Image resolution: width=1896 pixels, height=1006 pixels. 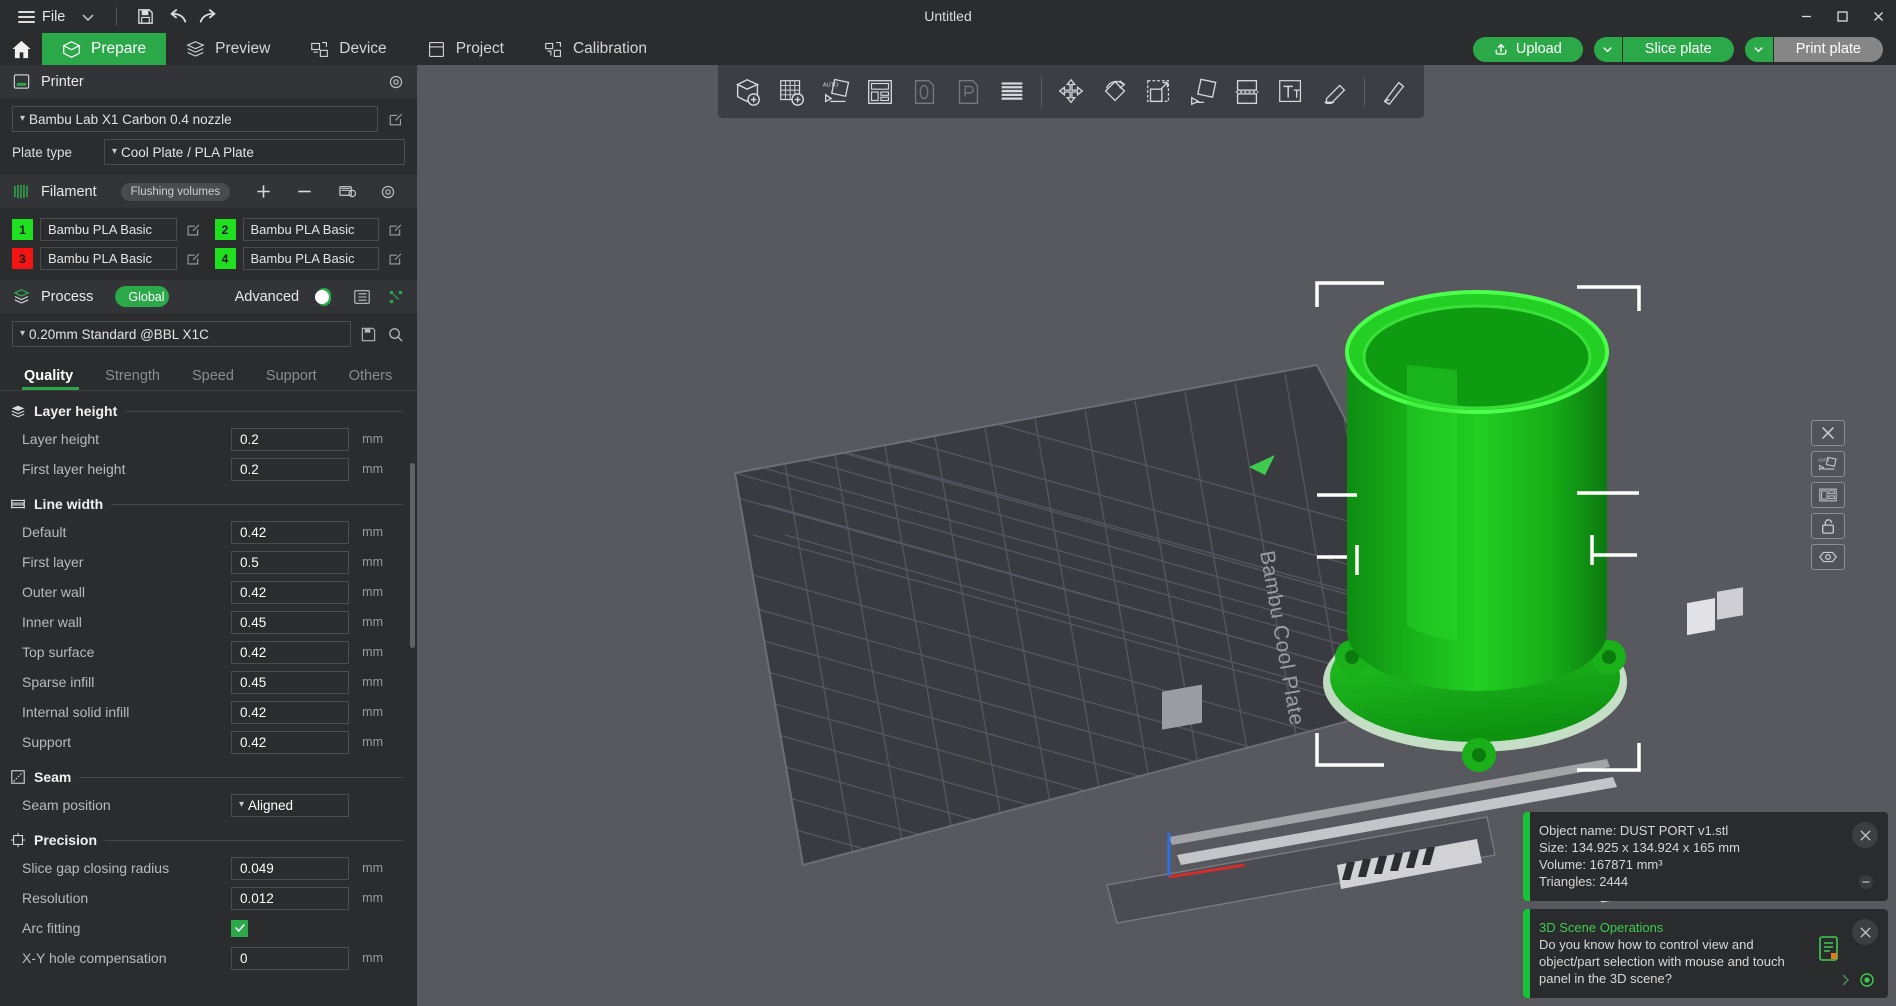 I want to click on tab-strength: Strength, so click(x=132, y=377).